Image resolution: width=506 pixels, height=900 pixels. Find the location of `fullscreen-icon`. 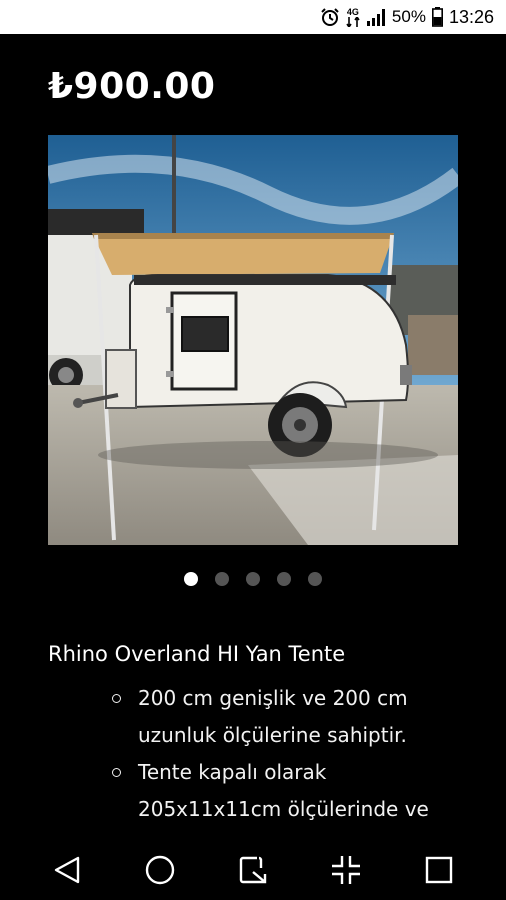

fullscreen-icon is located at coordinates (346, 870).